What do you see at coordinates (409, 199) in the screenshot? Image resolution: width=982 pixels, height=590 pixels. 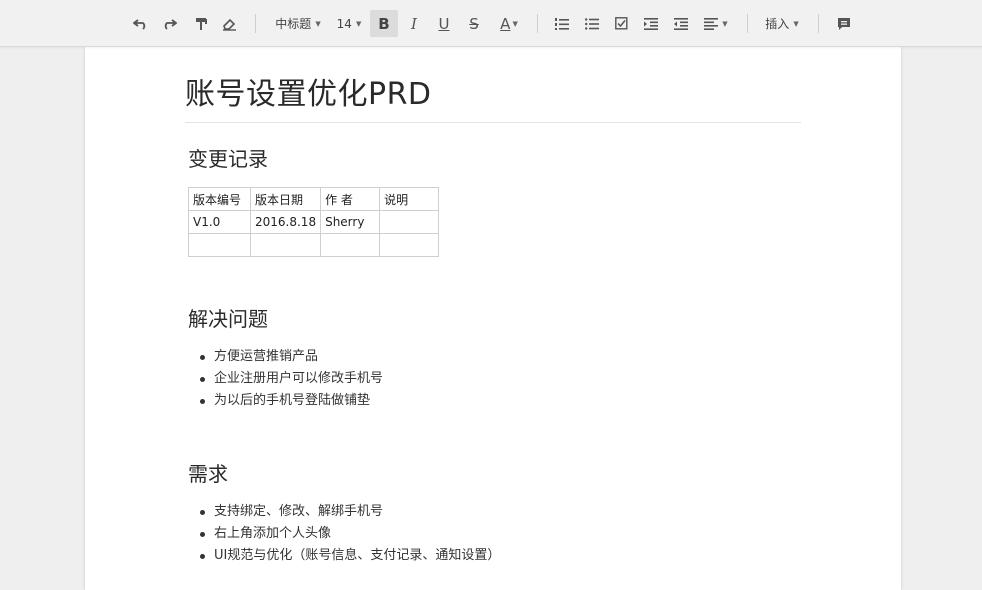 I see `table-header-cell: 说明` at bounding box center [409, 199].